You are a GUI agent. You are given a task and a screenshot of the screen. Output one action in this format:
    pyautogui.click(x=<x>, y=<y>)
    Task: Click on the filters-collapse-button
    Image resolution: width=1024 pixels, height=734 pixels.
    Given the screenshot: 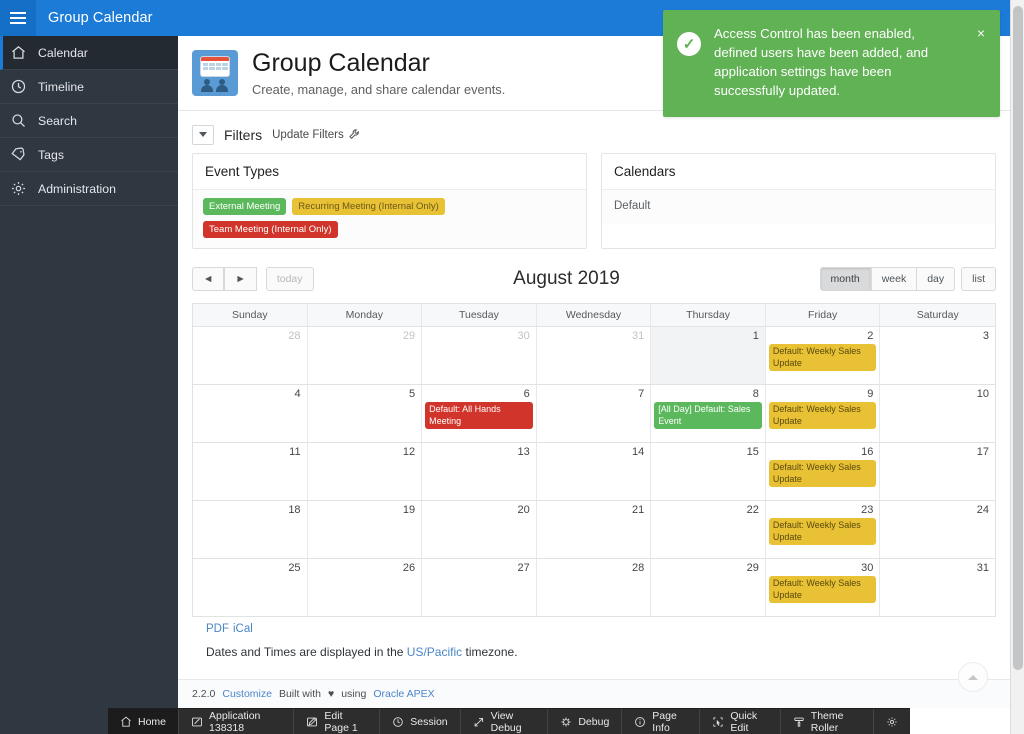 What is the action you would take?
    pyautogui.click(x=203, y=134)
    